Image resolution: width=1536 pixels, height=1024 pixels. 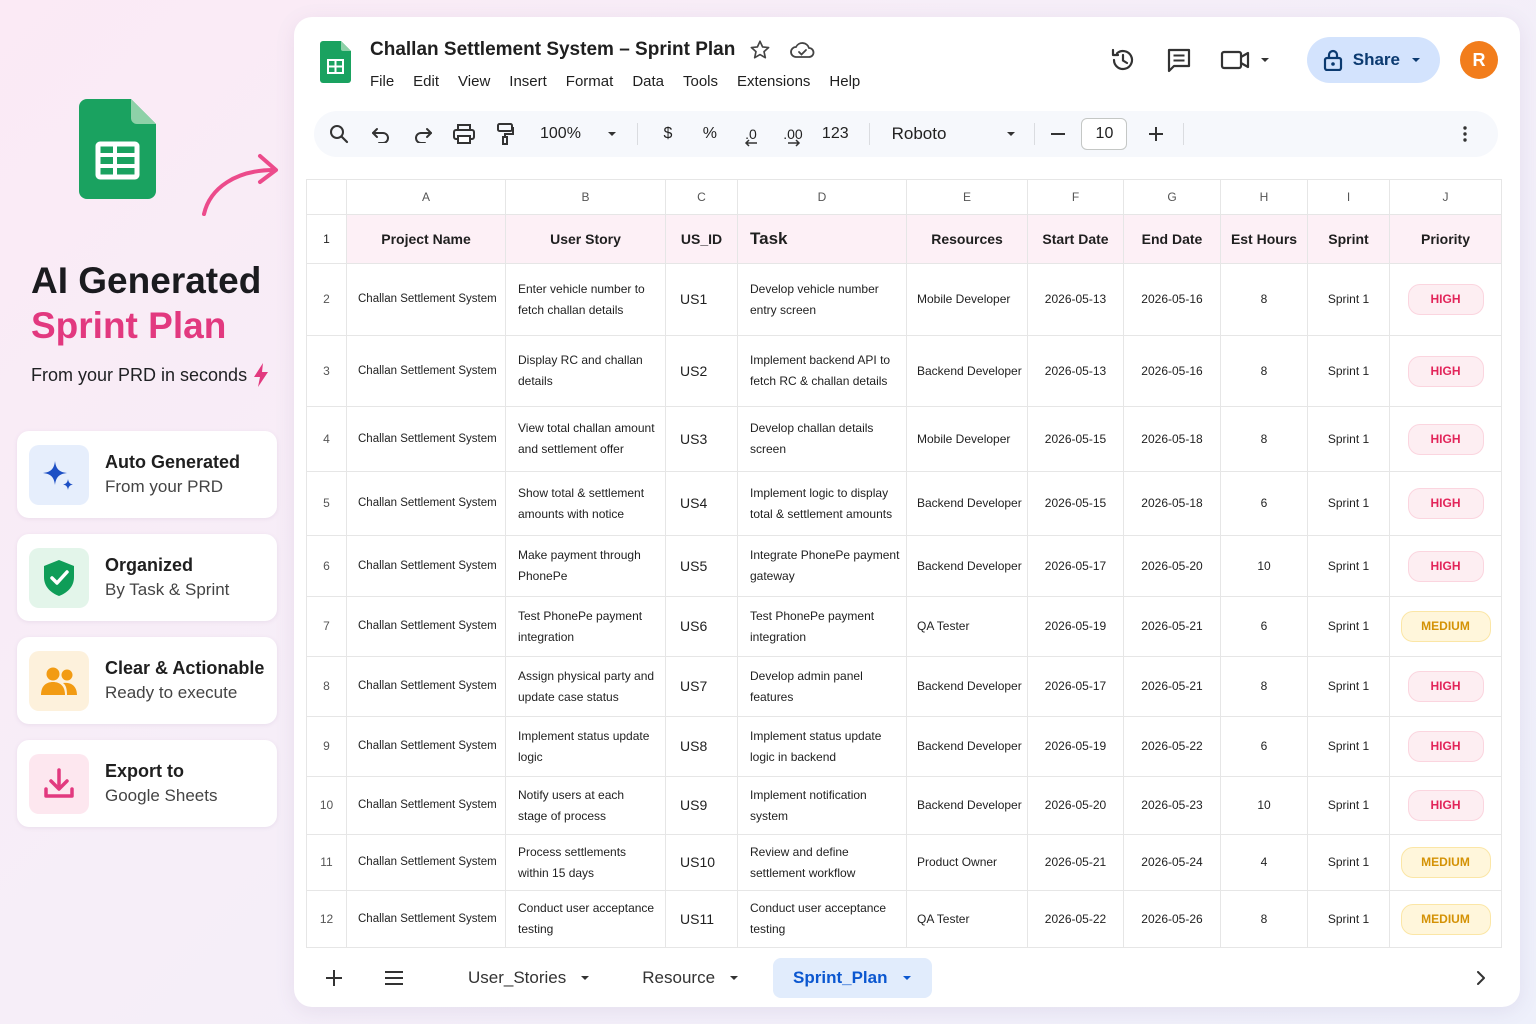 What do you see at coordinates (822, 805) in the screenshot?
I see `cell-task: Implement notification system` at bounding box center [822, 805].